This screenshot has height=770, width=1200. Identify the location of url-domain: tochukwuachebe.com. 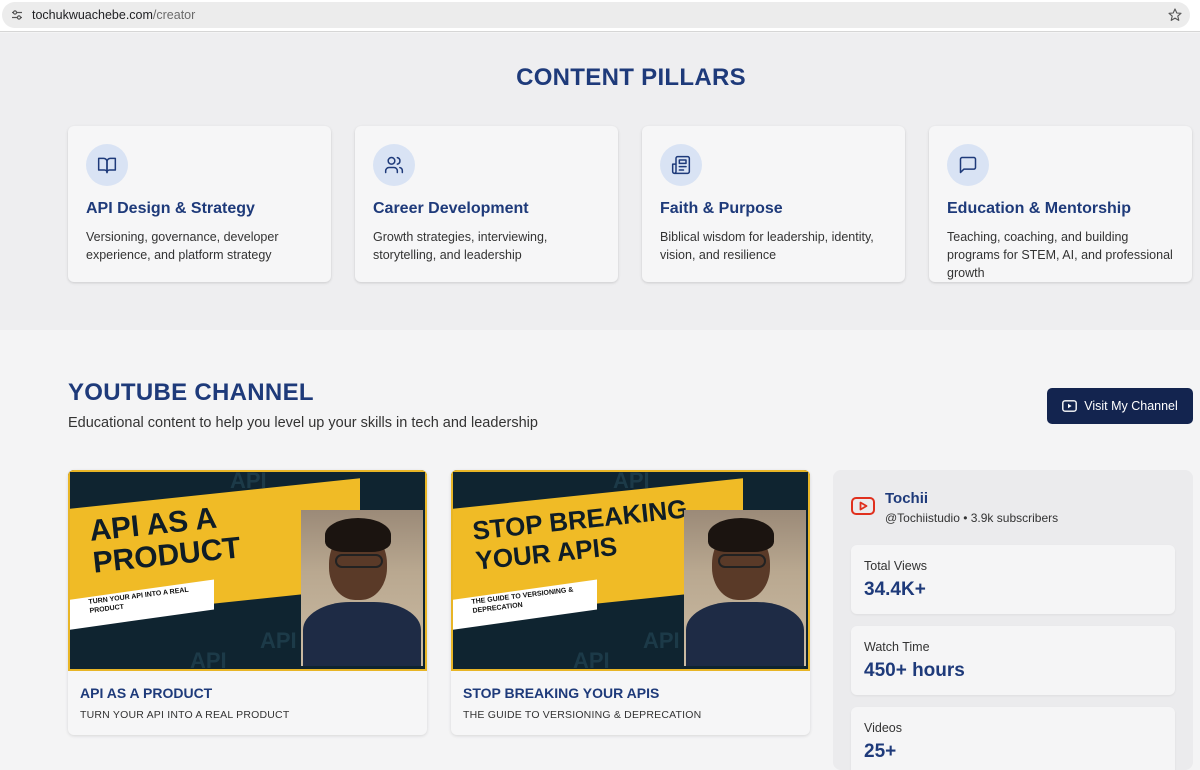
(92, 15).